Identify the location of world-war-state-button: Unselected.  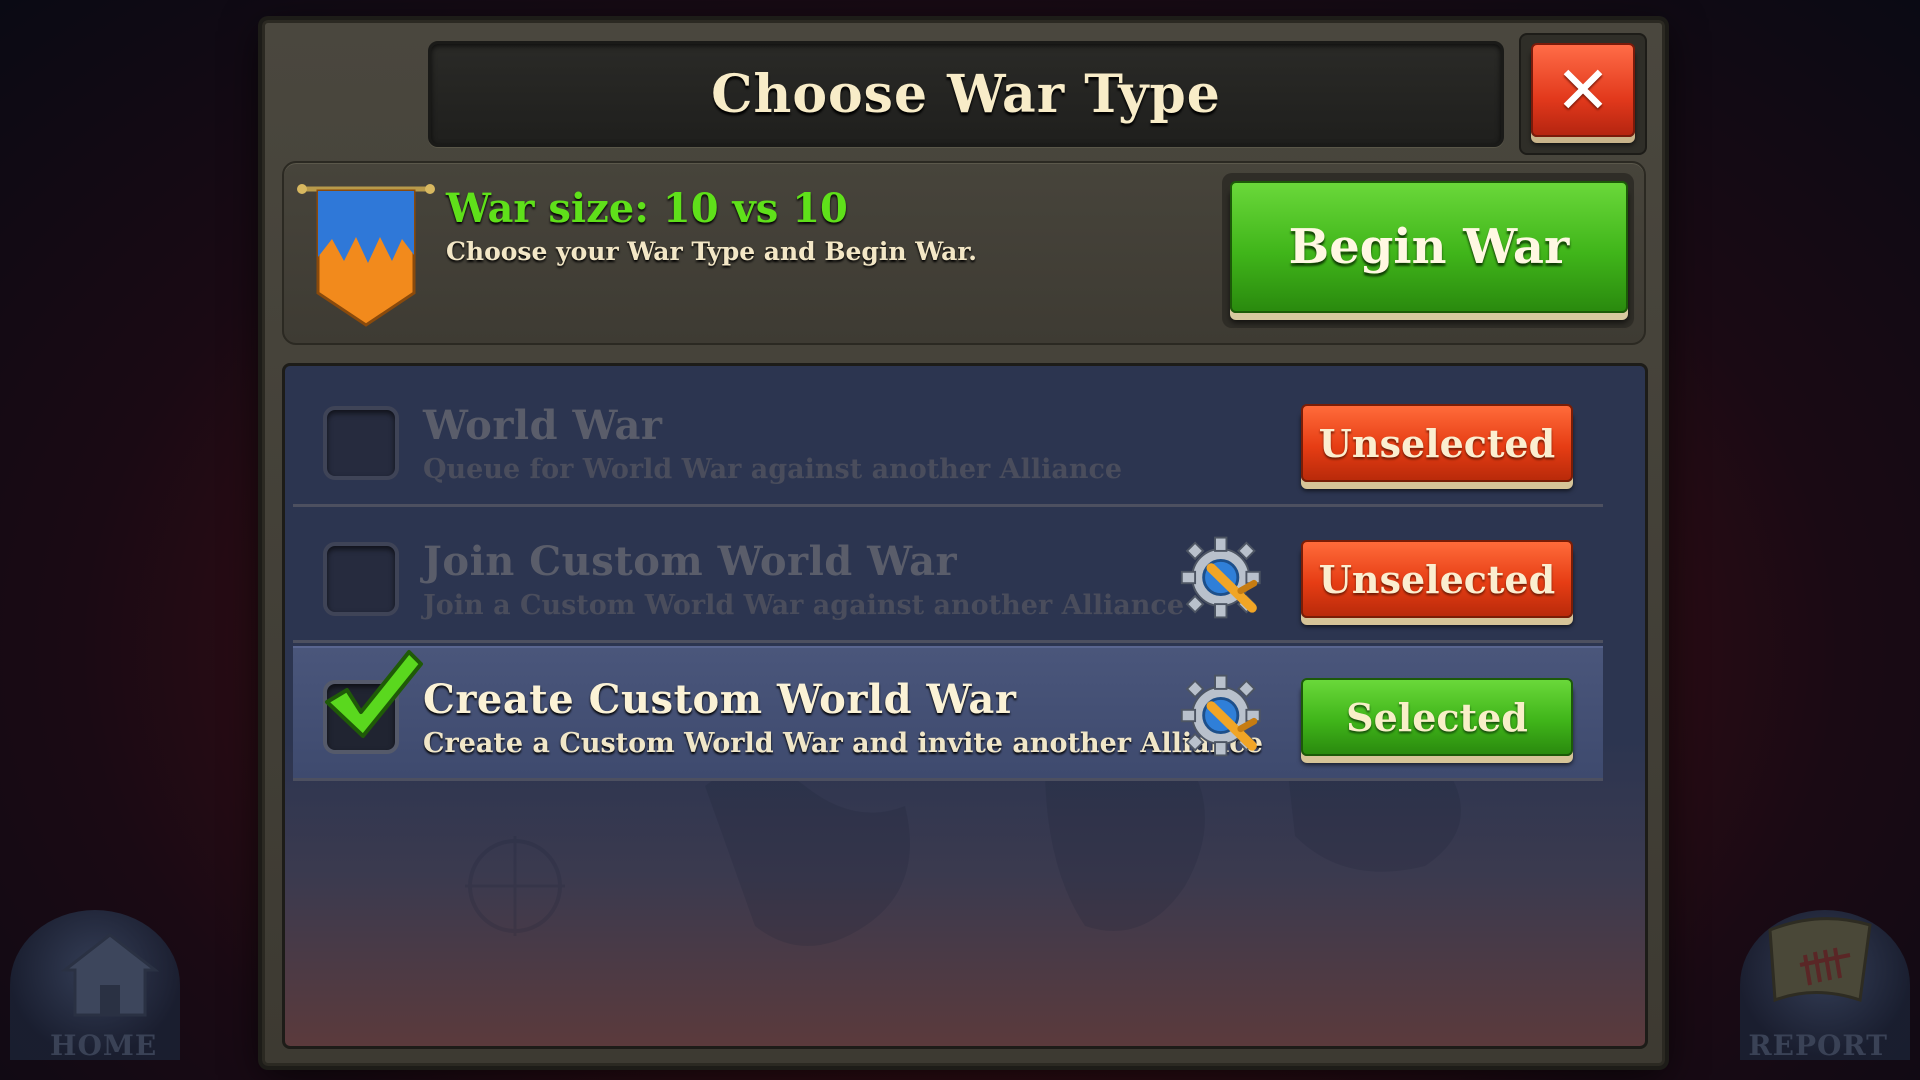
(1437, 443).